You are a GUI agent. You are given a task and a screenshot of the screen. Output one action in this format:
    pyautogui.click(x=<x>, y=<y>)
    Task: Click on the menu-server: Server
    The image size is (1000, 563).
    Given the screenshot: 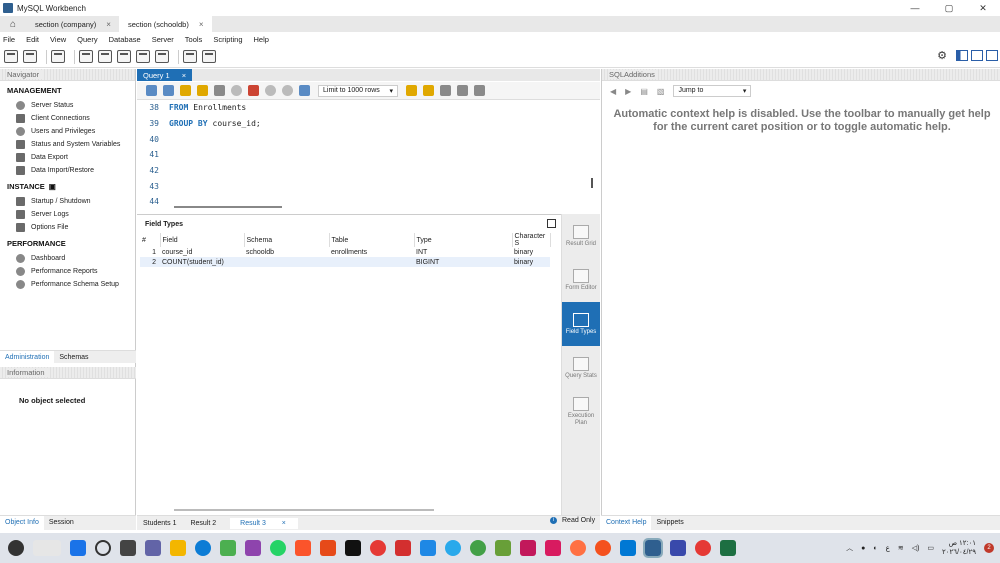 What is the action you would take?
    pyautogui.click(x=163, y=39)
    